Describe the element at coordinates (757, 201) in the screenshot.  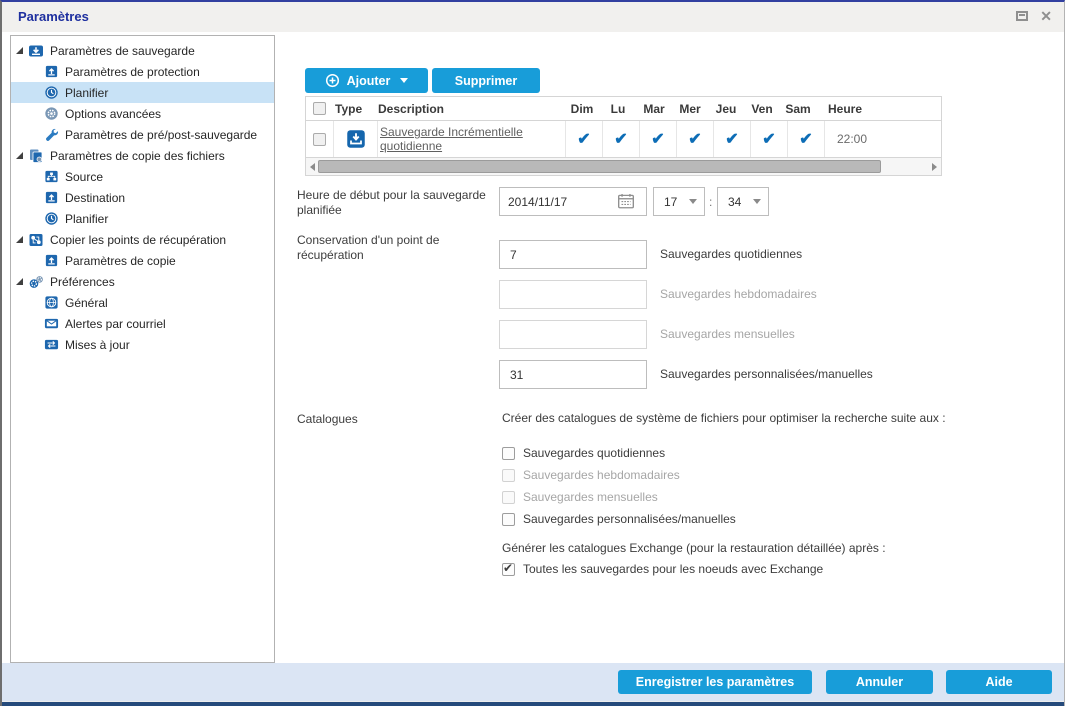
I see `chevron-down-icon` at that location.